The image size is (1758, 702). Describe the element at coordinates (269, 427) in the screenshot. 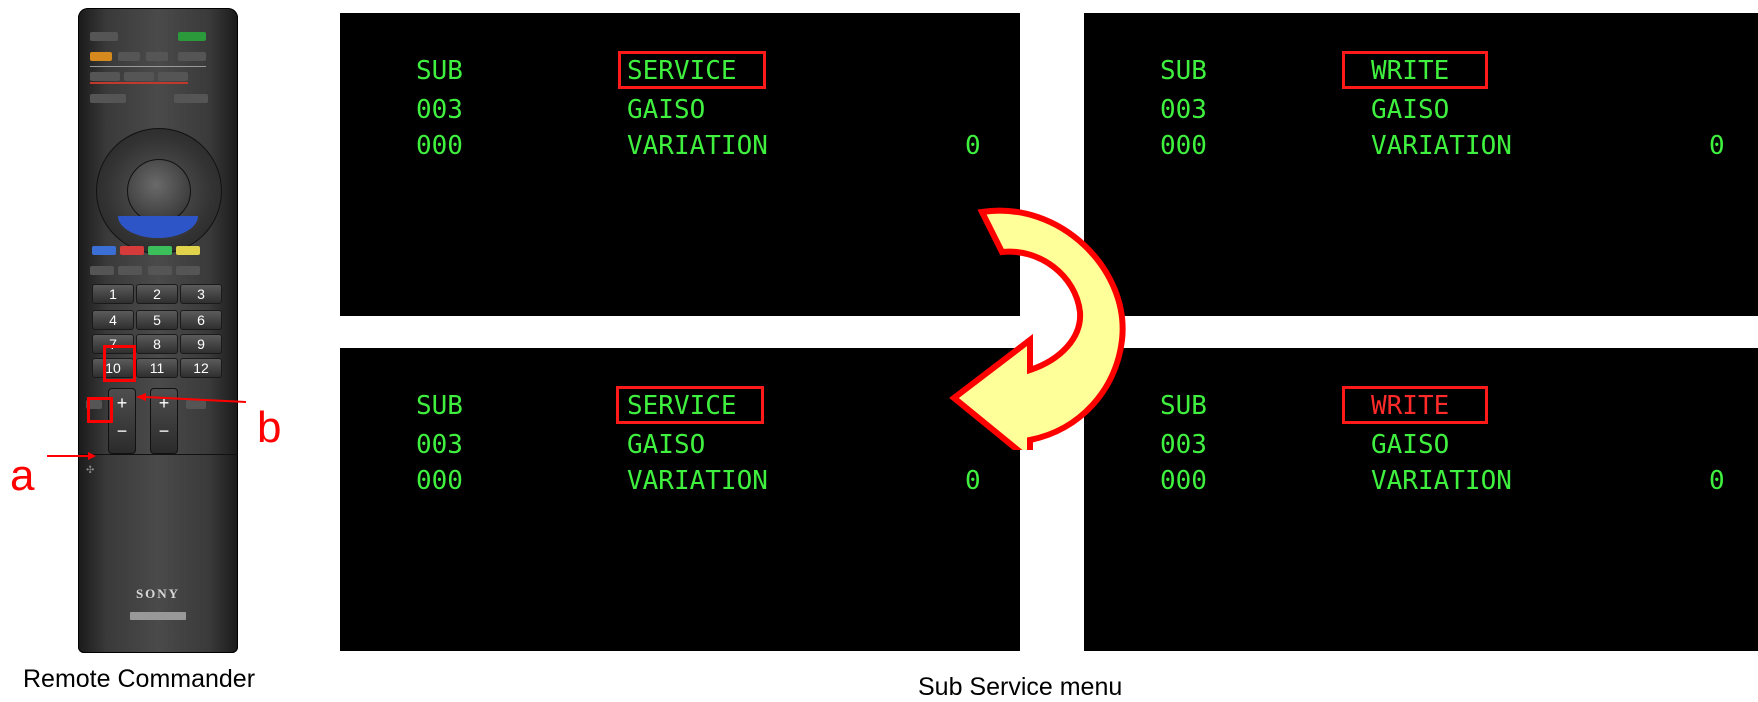

I see `callout-label-b: b` at that location.